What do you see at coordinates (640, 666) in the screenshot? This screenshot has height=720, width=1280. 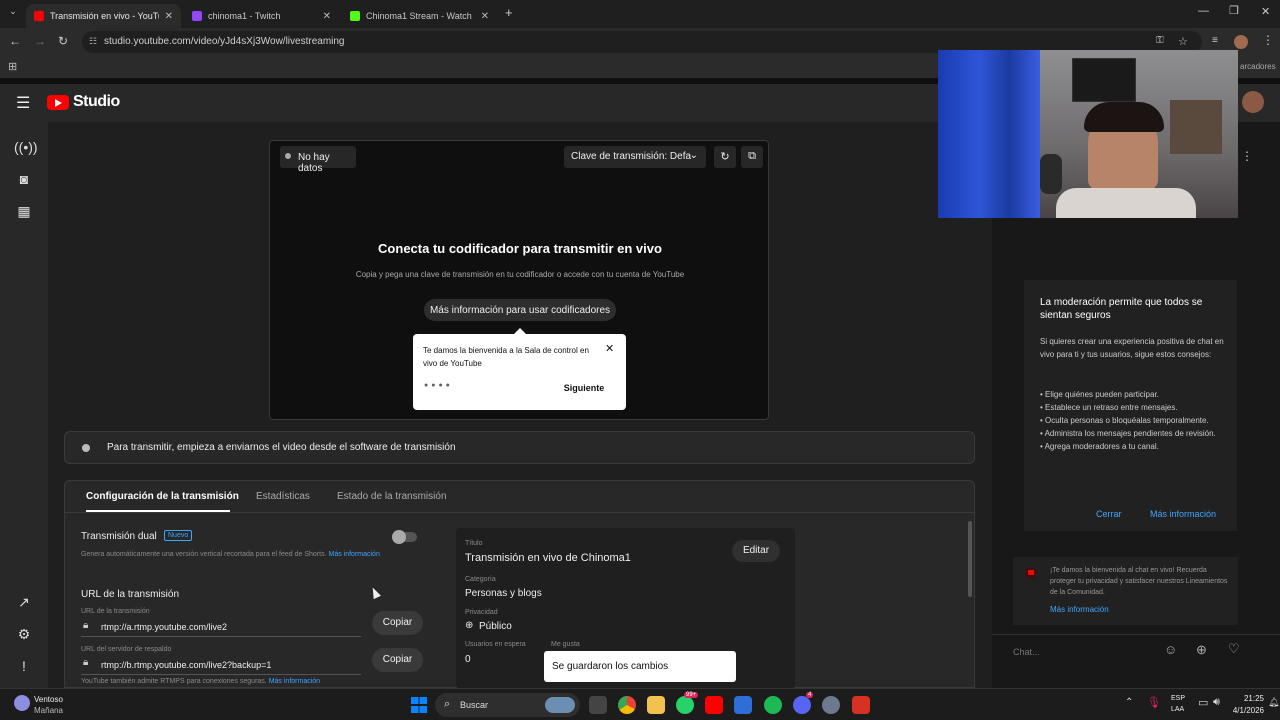 I see `saved-toast: Se guardaron los cambios` at bounding box center [640, 666].